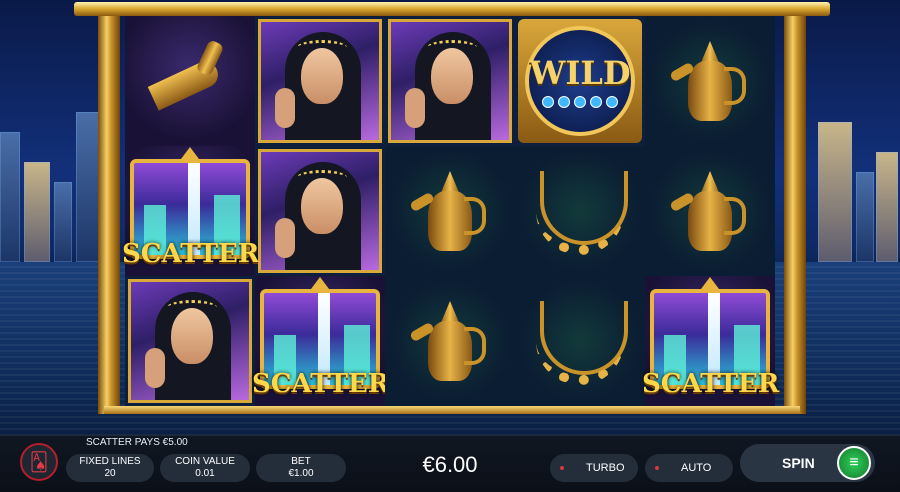 This screenshot has height=492, width=900. I want to click on spin-label: SPIN, so click(798, 463).